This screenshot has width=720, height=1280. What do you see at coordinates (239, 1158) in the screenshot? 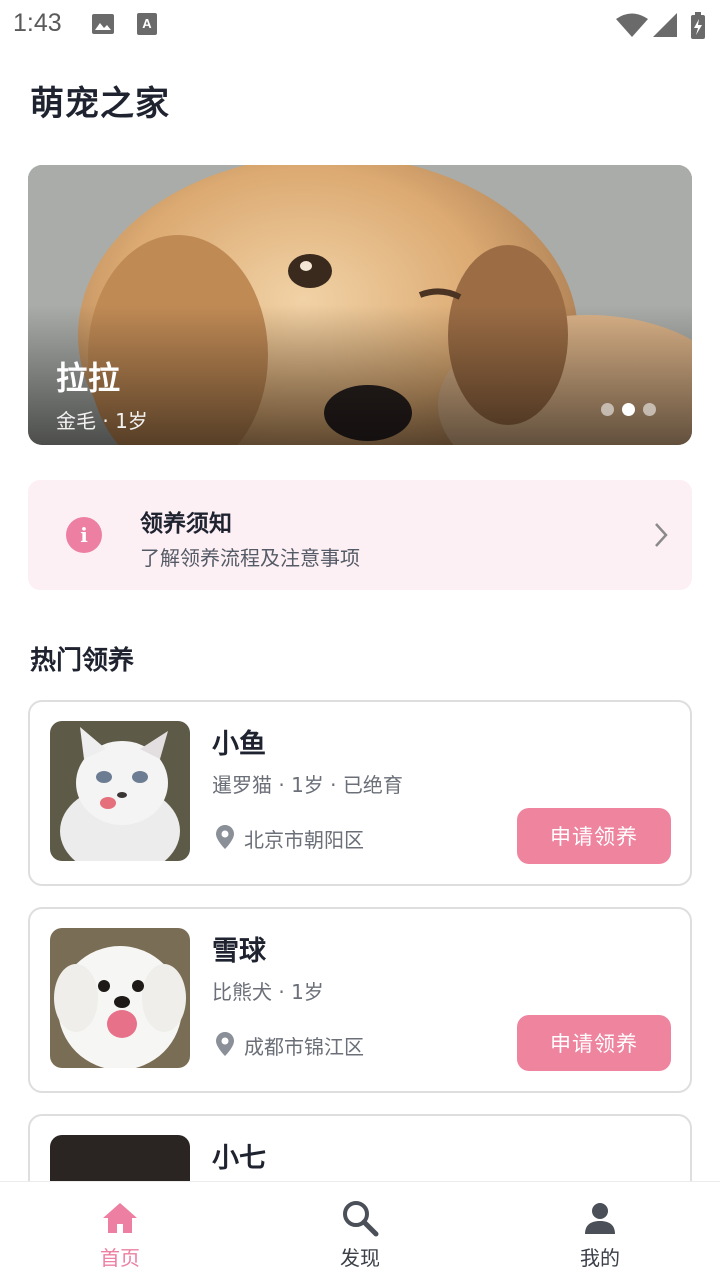
I see `pet-name: 小七` at bounding box center [239, 1158].